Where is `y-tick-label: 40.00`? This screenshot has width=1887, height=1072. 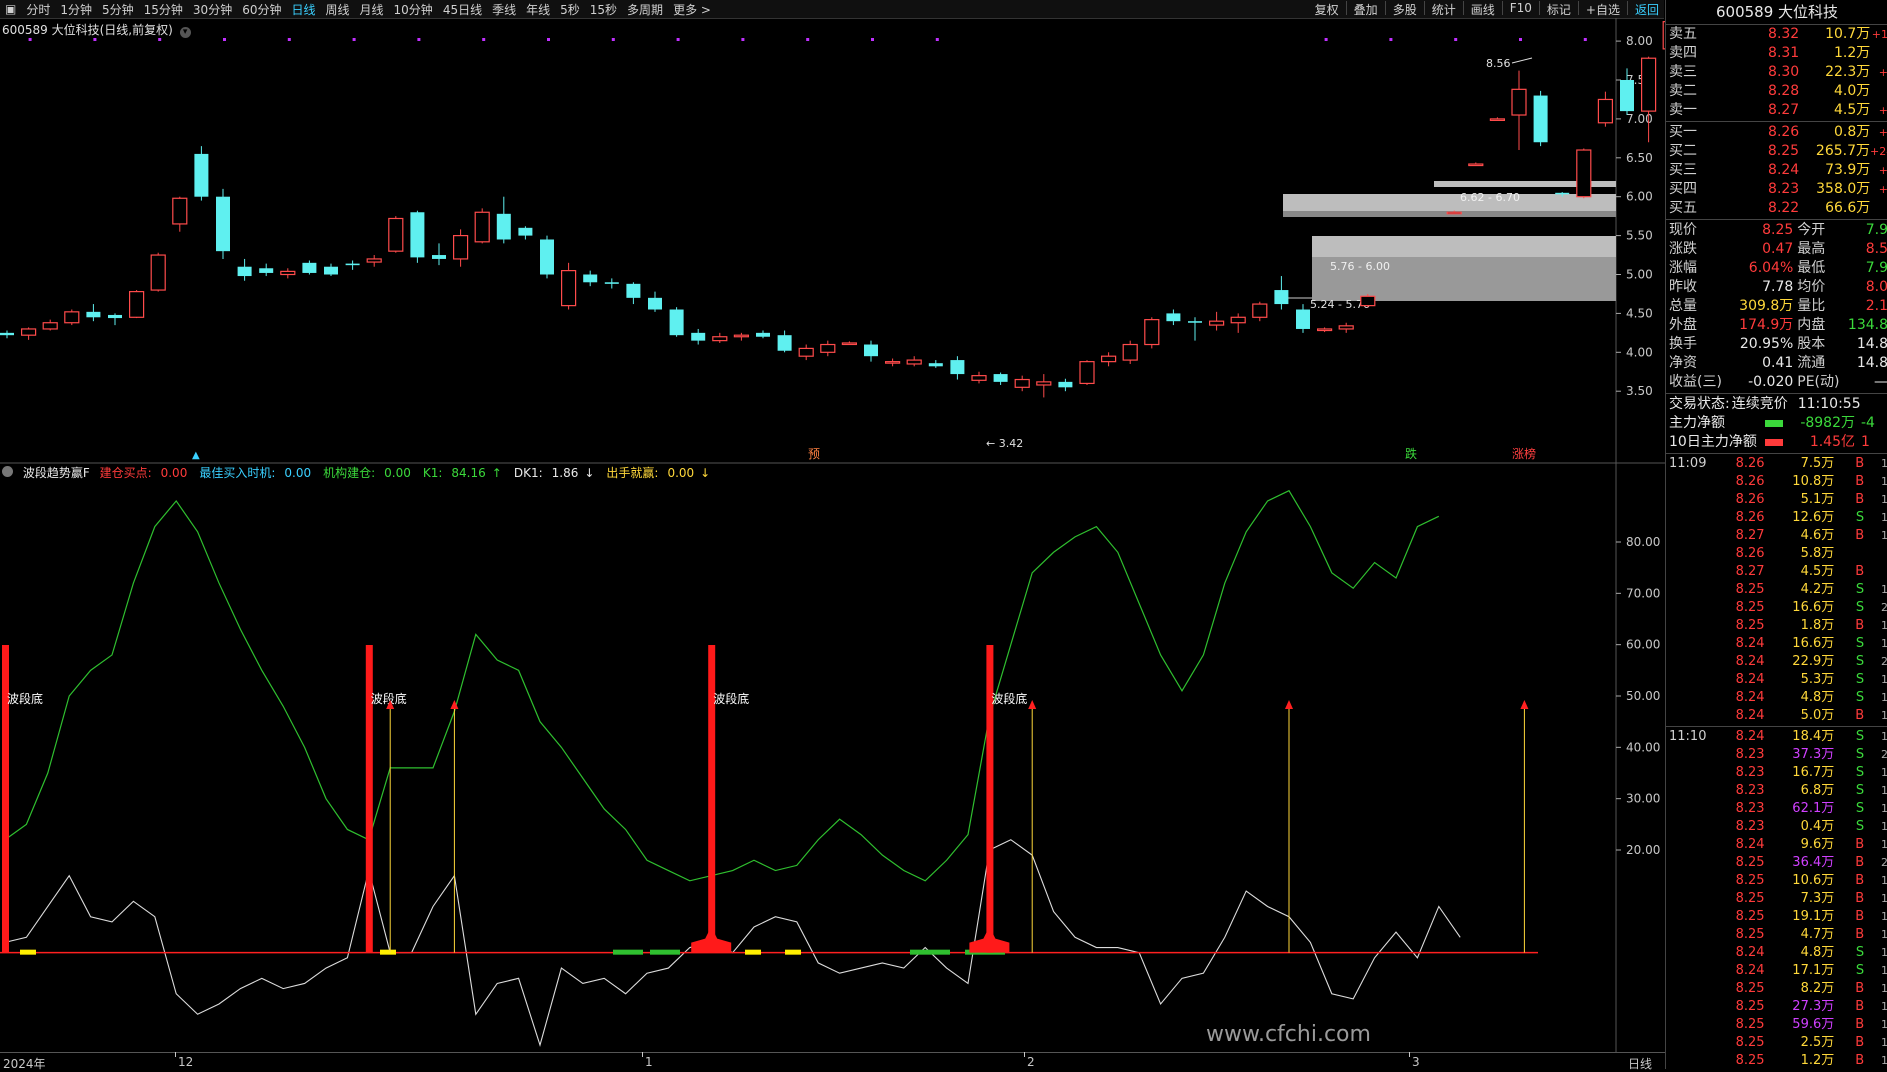 y-tick-label: 40.00 is located at coordinates (1643, 747).